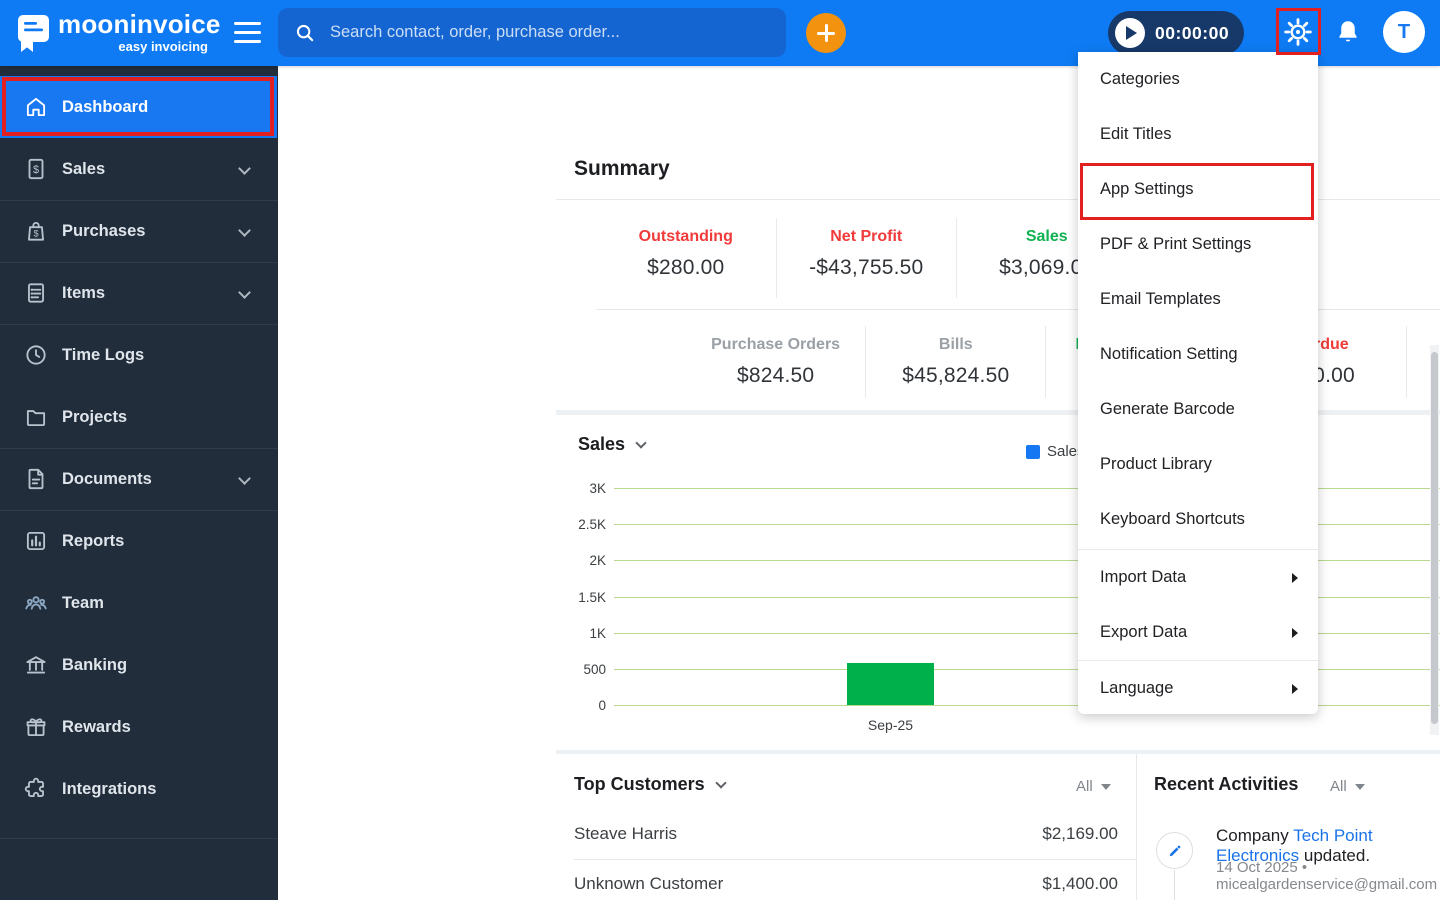 Image resolution: width=1440 pixels, height=900 pixels. I want to click on menu-item-pdf-print-settings: PDF & Print Settings, so click(1198, 244).